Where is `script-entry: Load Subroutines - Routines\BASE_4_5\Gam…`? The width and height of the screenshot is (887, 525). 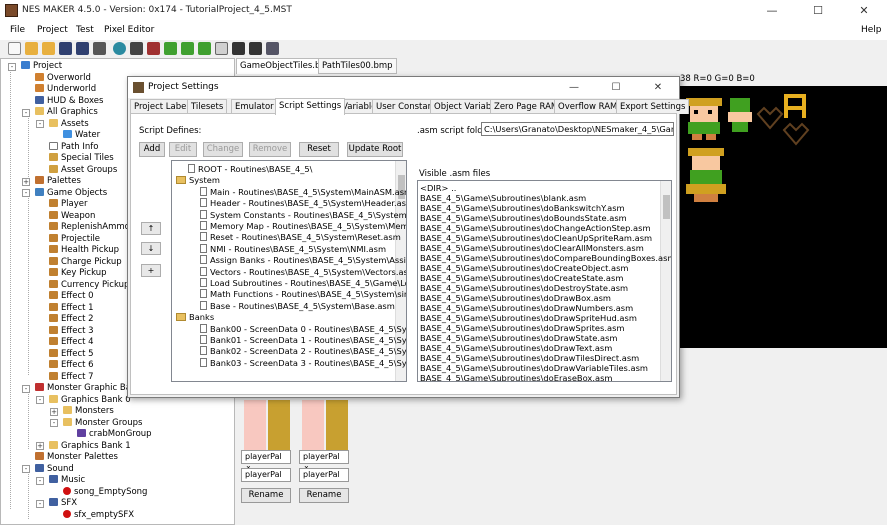
script-entry: Load Subroutines - Routines\BASE_4_5\Gam… is located at coordinates (303, 283).